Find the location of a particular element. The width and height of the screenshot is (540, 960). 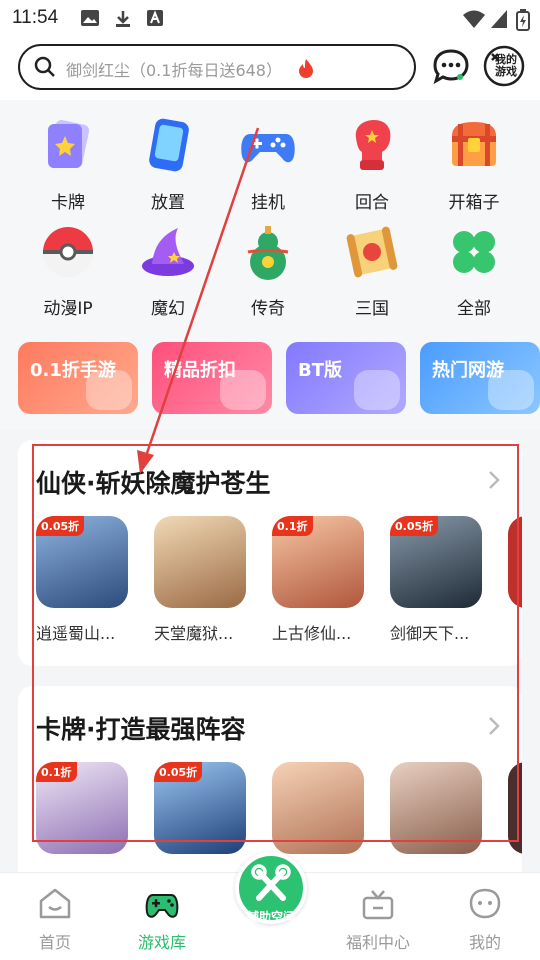

game-card: 0.05折 is located at coordinates (201, 808).